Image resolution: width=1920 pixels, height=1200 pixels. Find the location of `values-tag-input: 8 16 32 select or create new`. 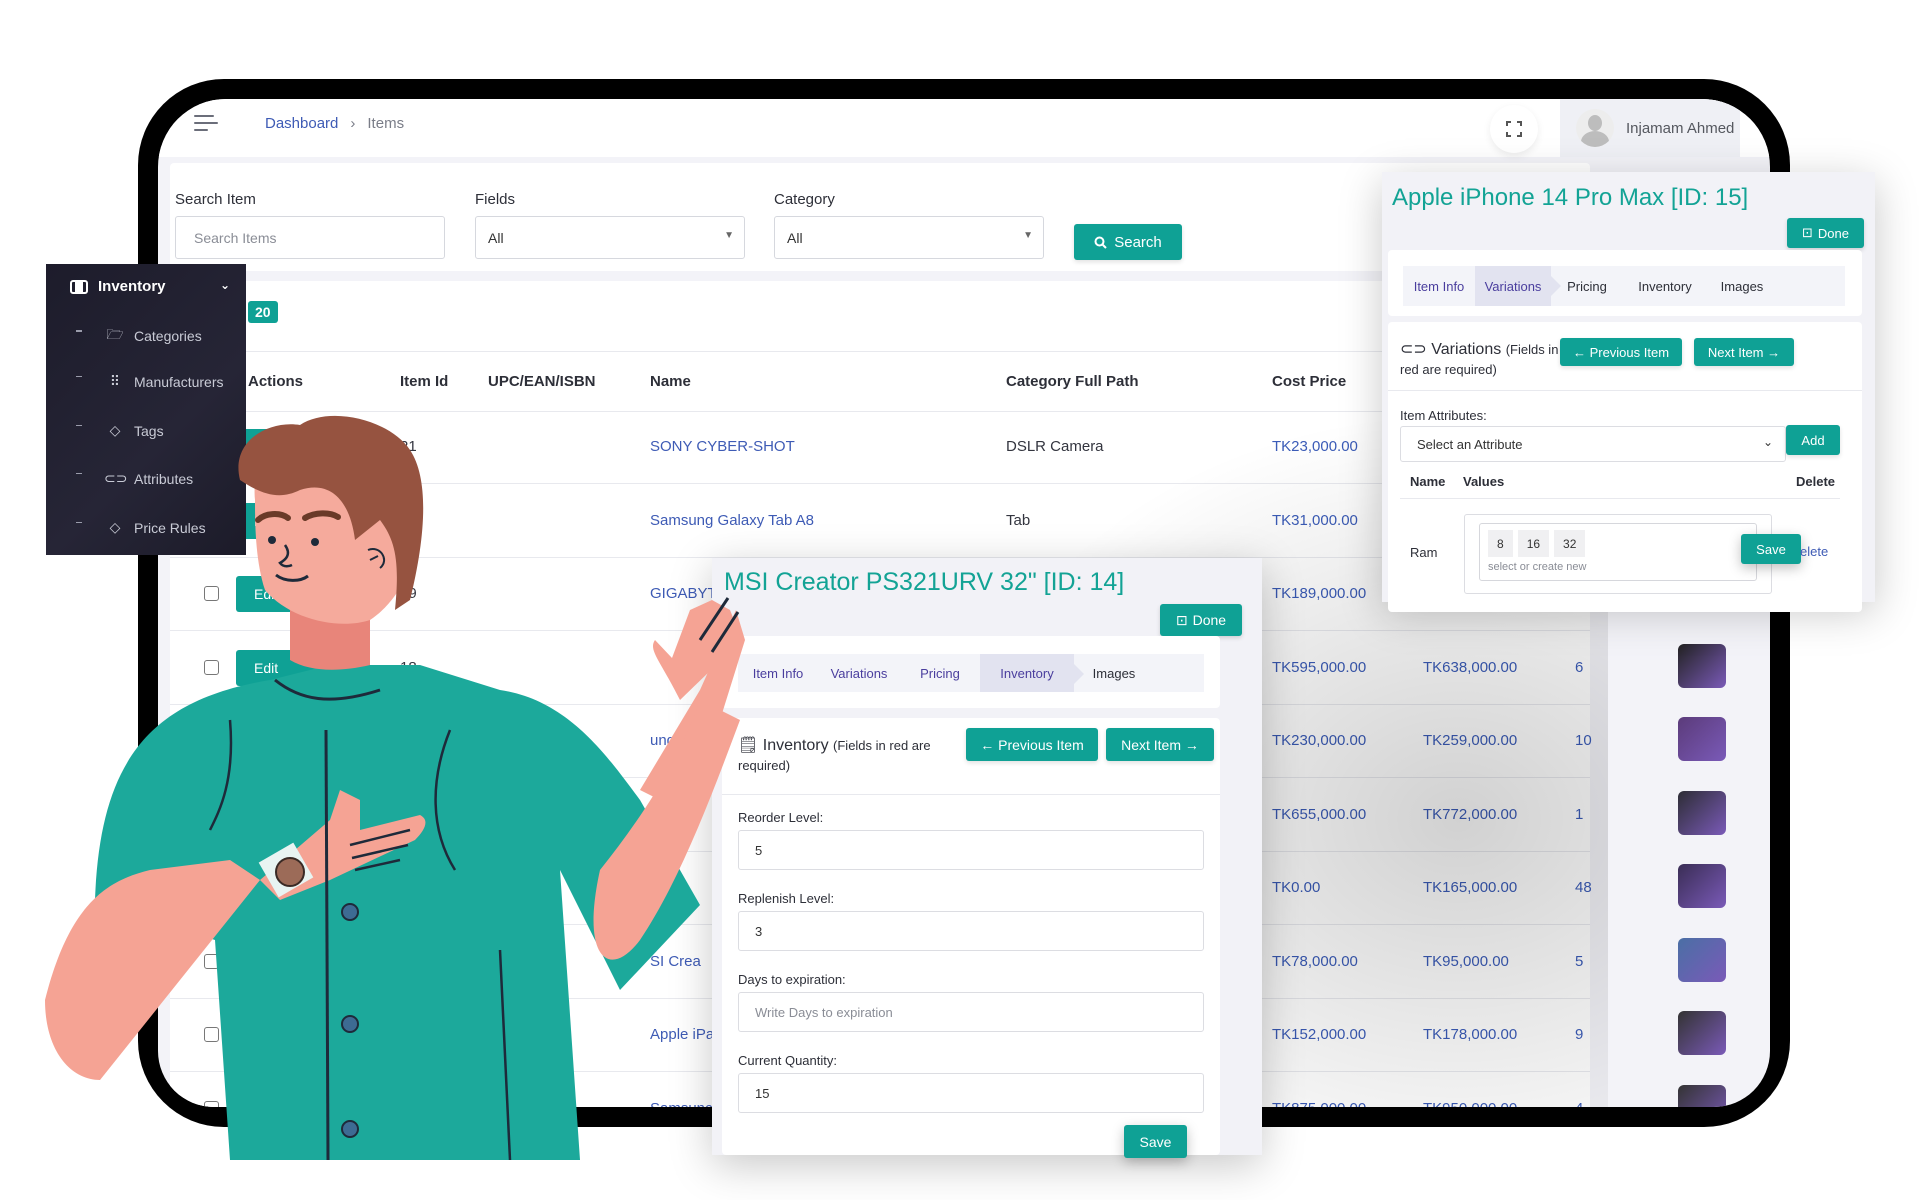

values-tag-input: 8 16 32 select or create new is located at coordinates (1618, 552).